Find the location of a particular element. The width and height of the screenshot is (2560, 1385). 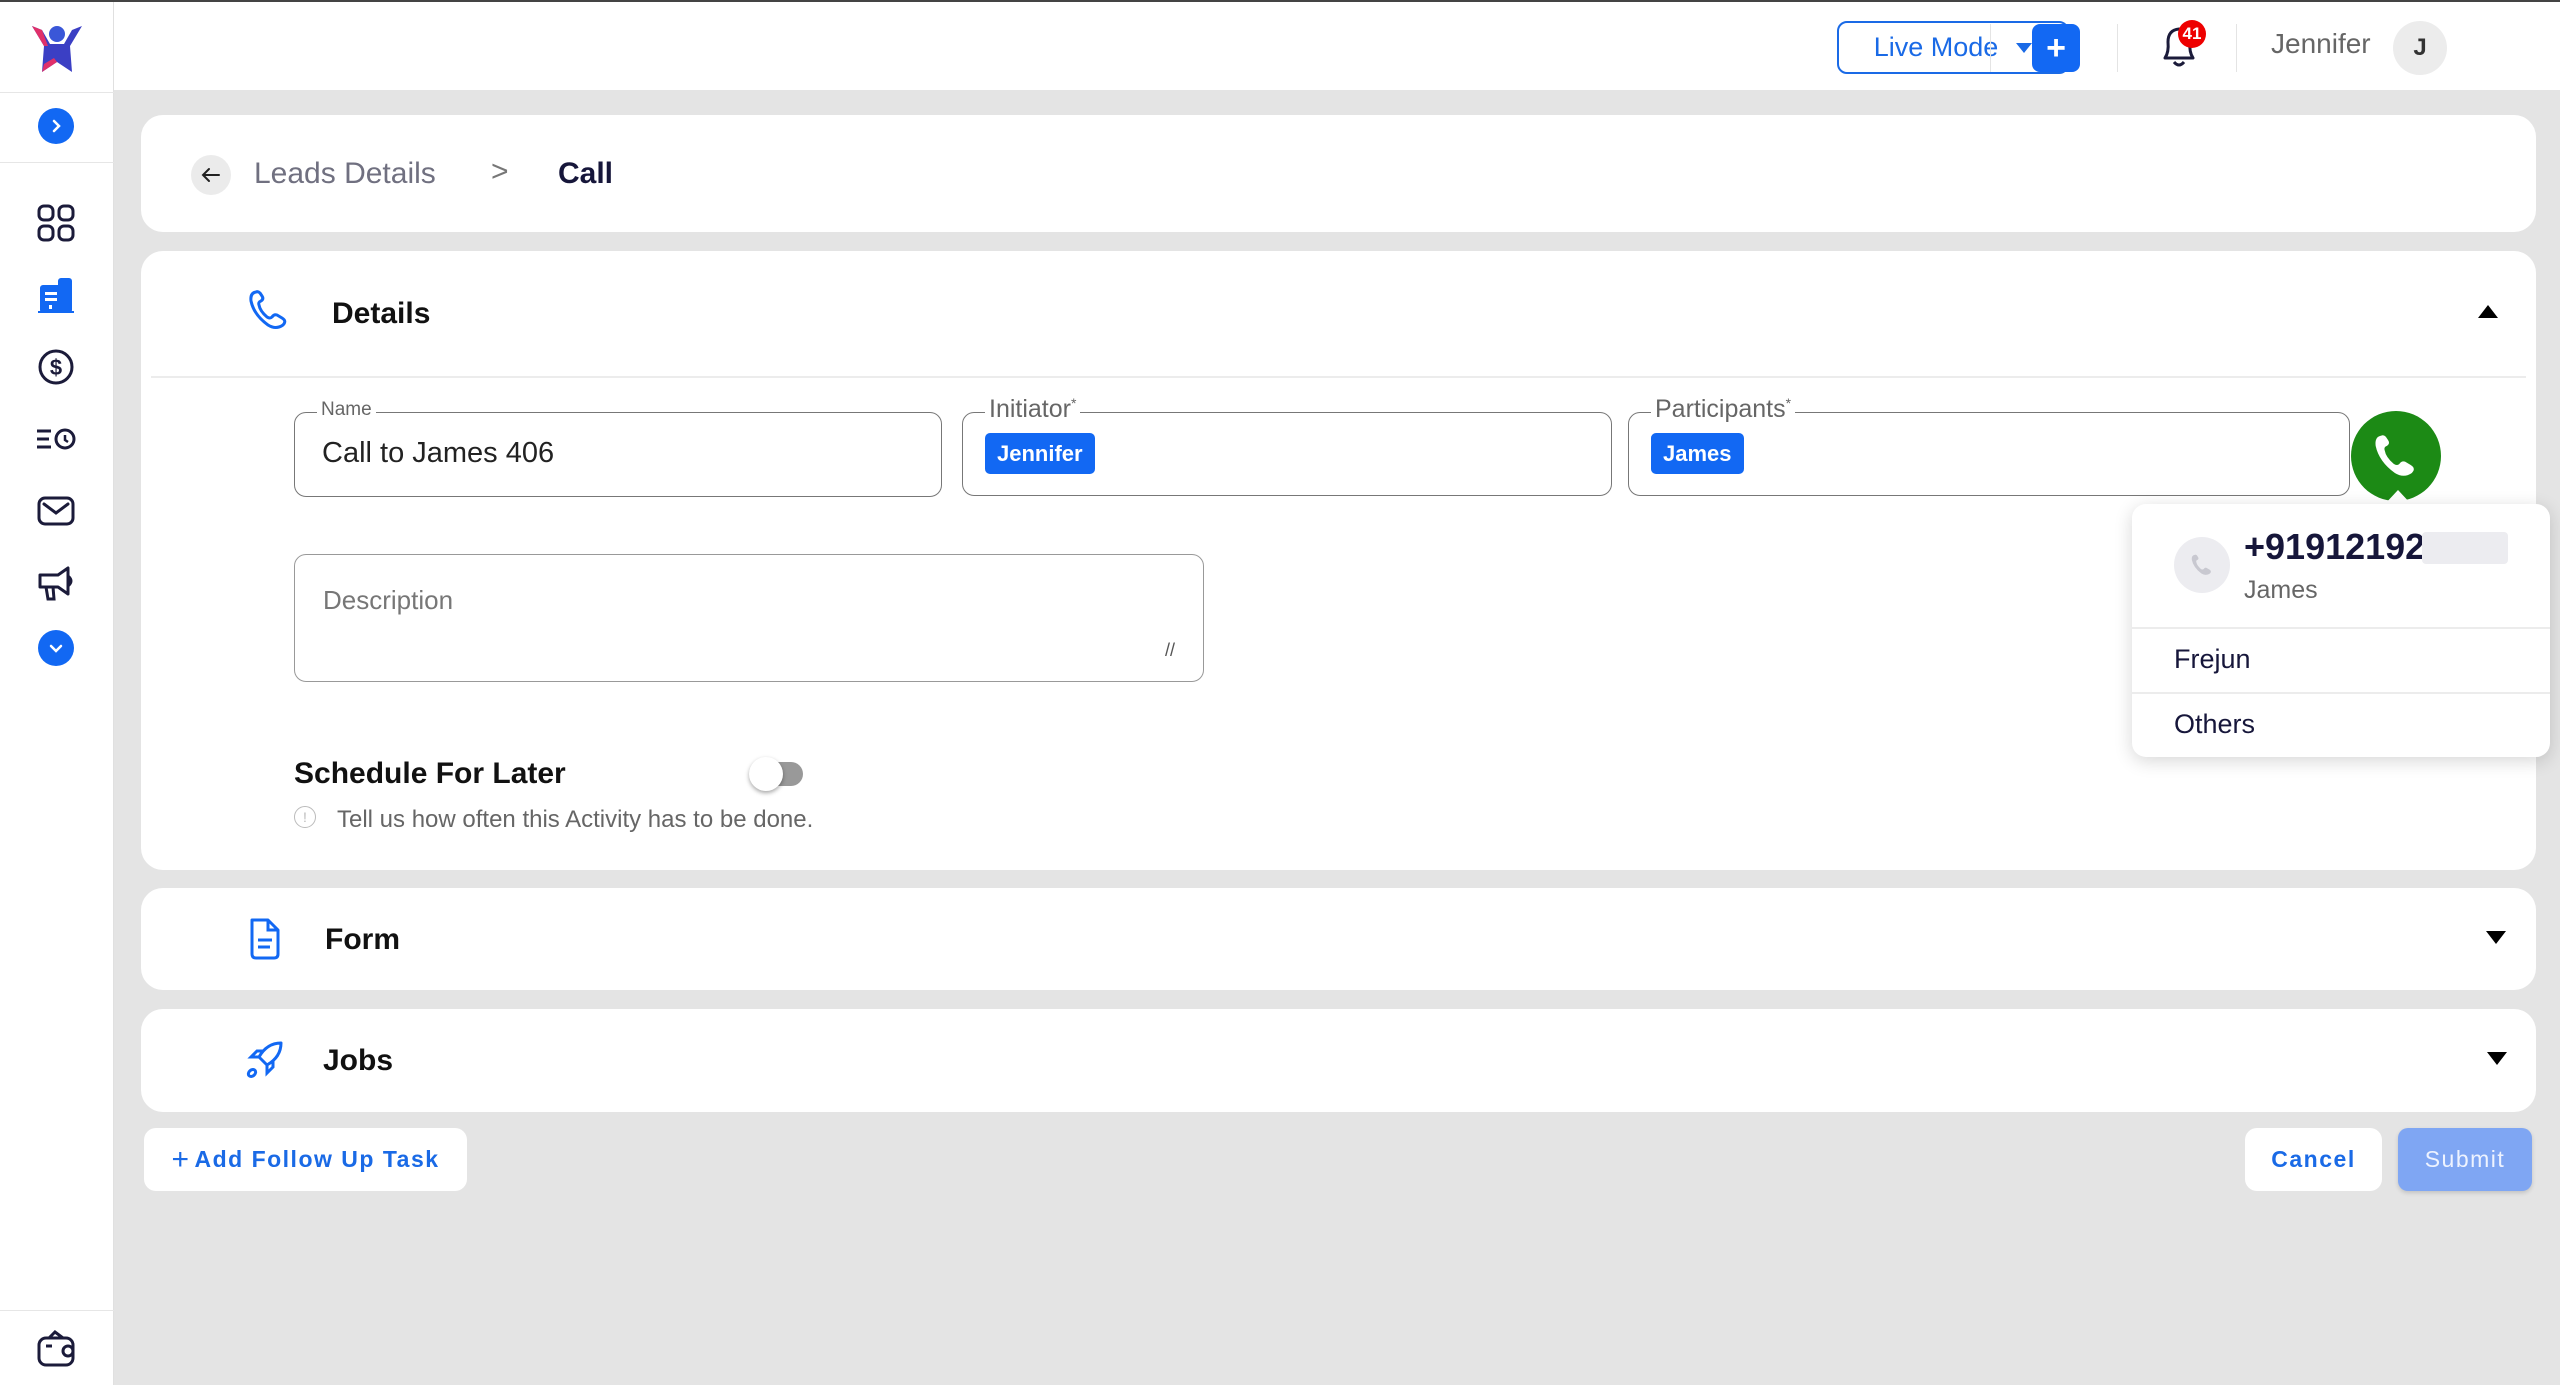

back-button is located at coordinates (211, 175).